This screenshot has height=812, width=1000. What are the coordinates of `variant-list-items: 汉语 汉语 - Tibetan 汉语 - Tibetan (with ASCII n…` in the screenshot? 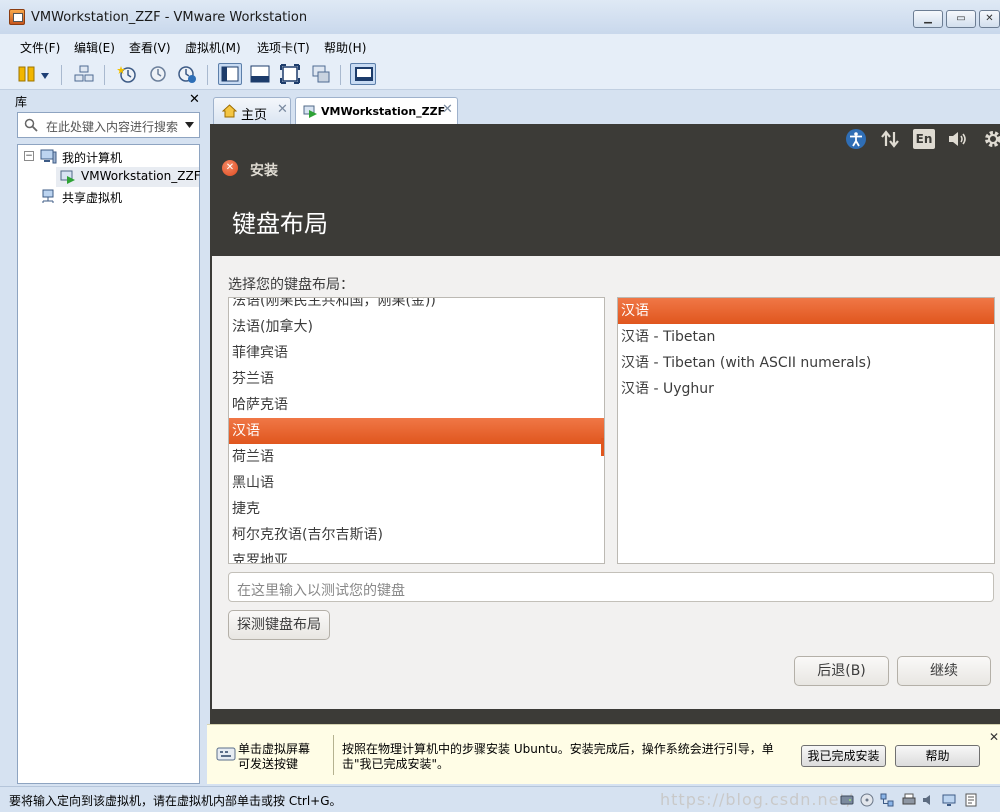 It's located at (806, 350).